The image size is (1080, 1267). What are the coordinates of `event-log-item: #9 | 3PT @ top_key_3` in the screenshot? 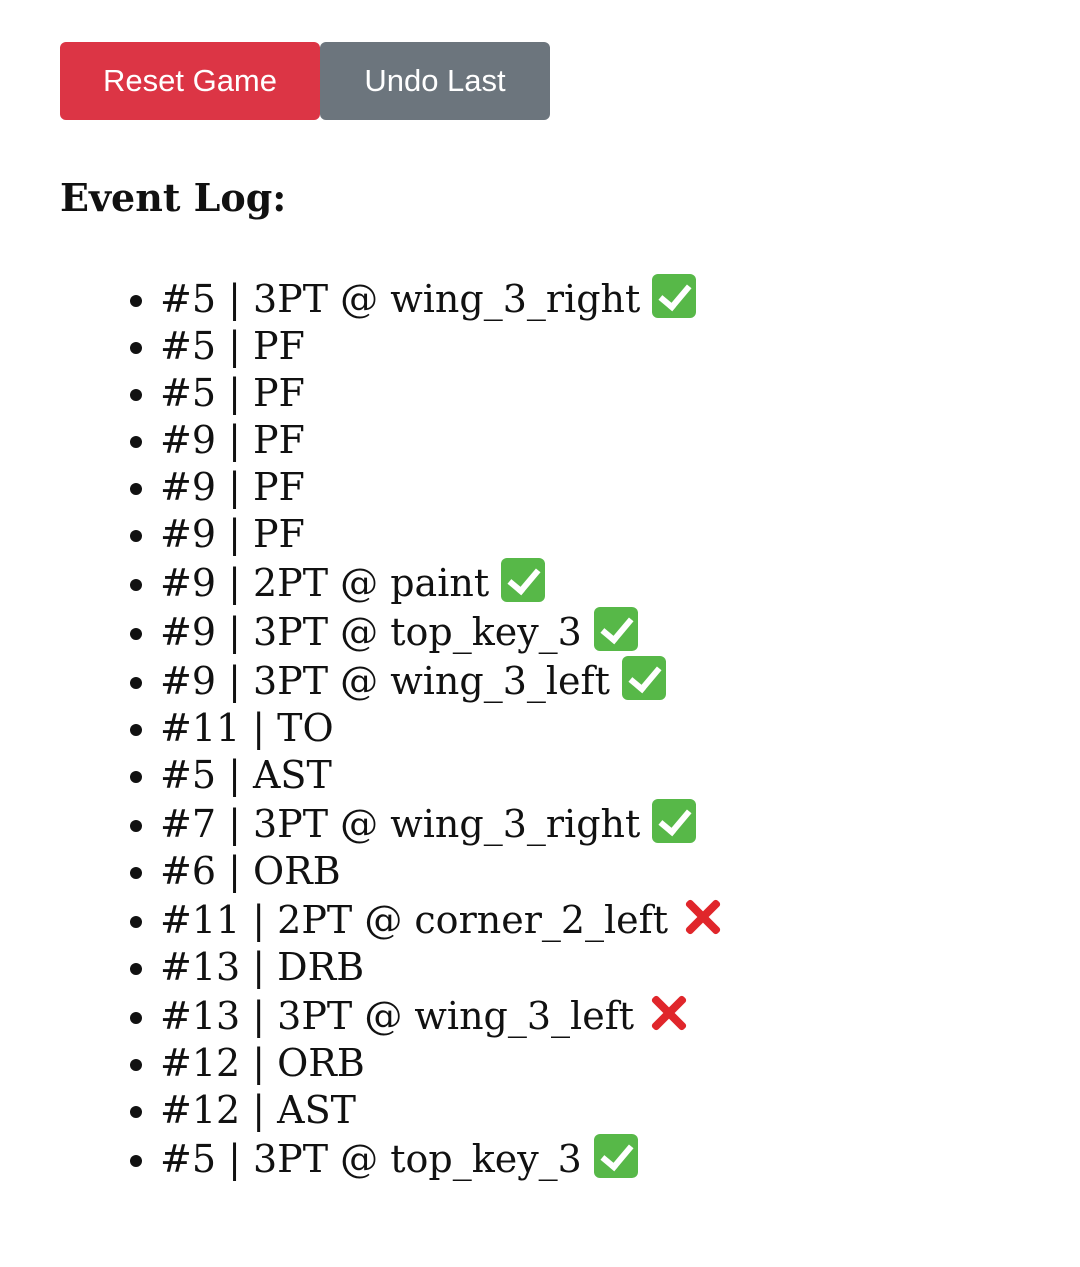 It's located at (442, 631).